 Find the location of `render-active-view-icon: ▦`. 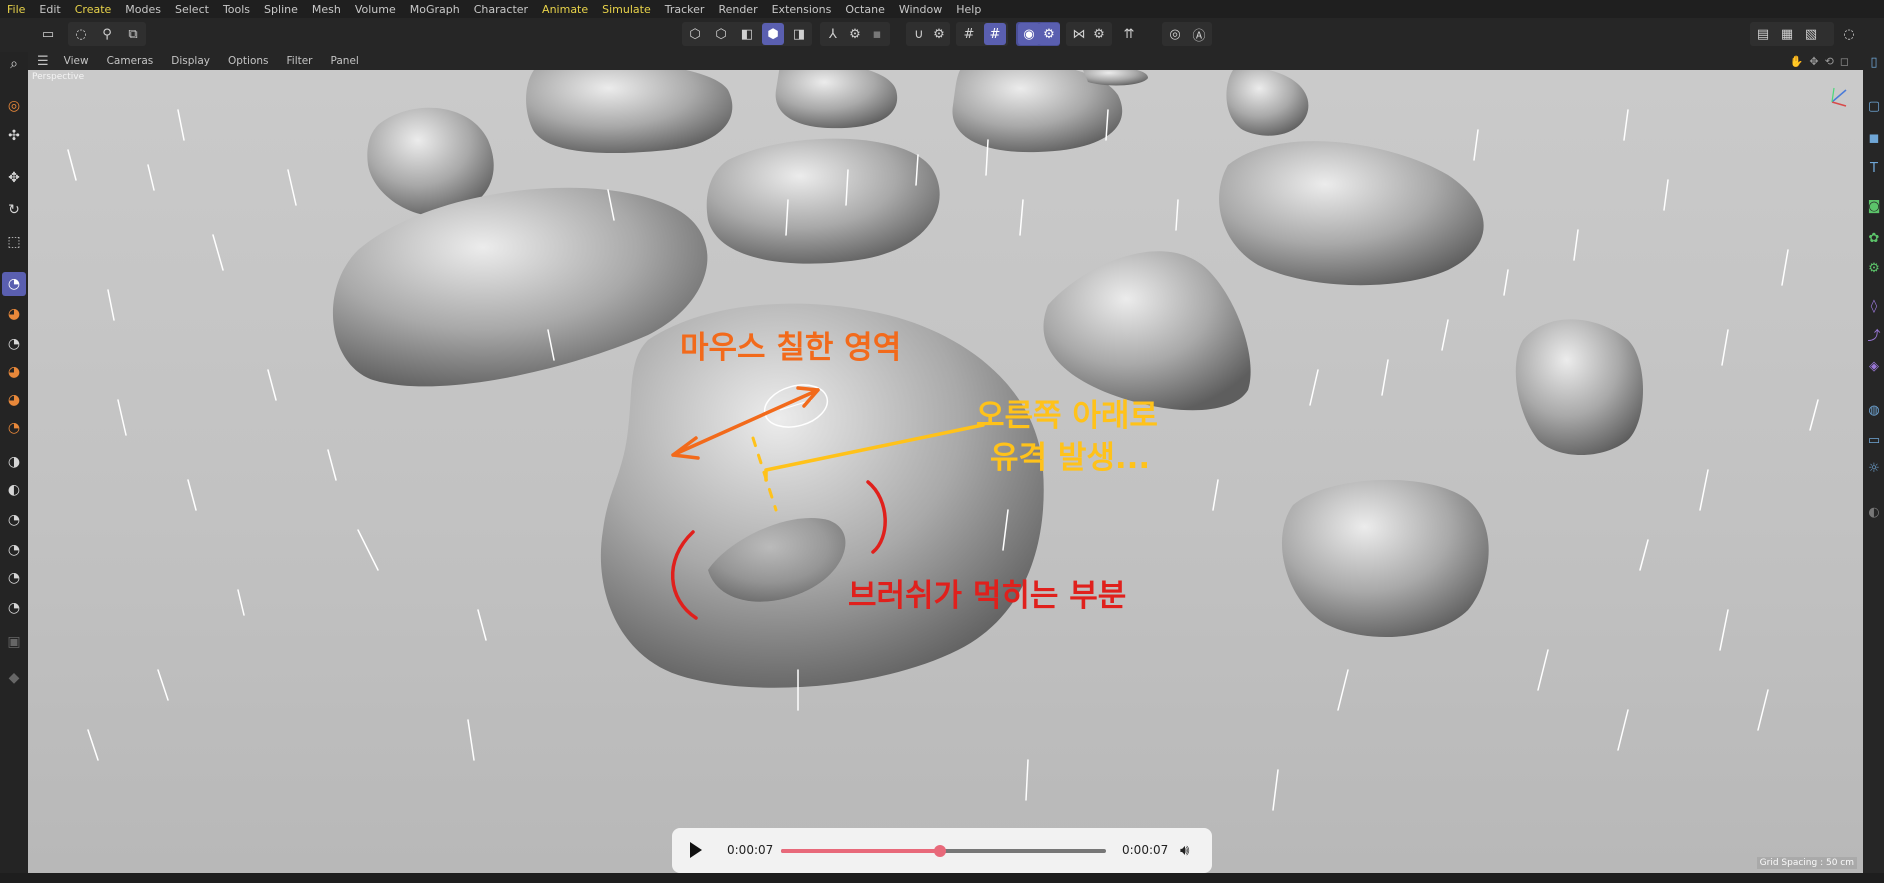

render-active-view-icon: ▦ is located at coordinates (1787, 34).